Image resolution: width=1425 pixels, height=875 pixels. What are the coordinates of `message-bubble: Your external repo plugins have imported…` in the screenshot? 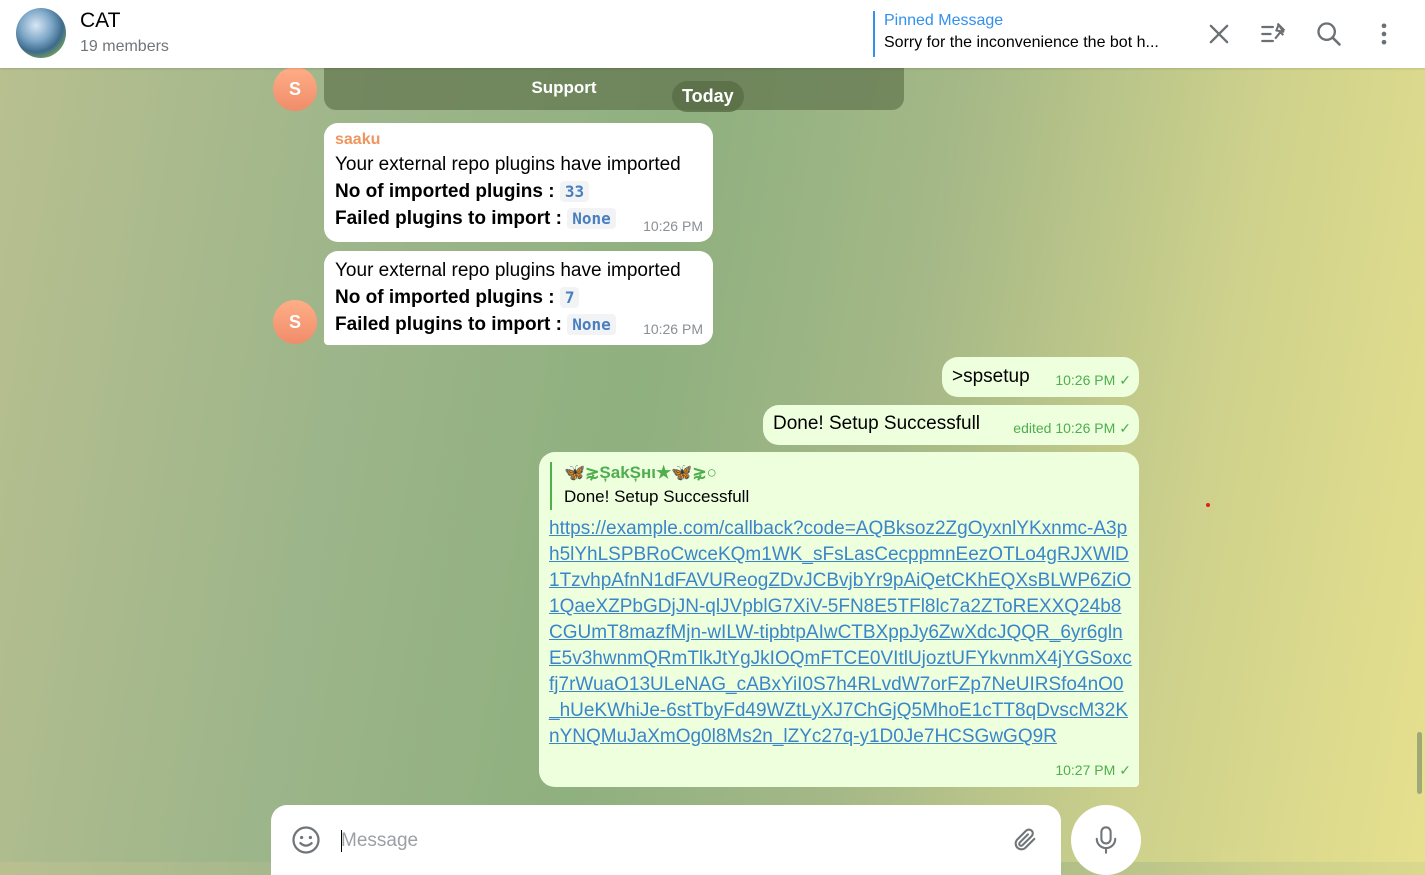 It's located at (518, 298).